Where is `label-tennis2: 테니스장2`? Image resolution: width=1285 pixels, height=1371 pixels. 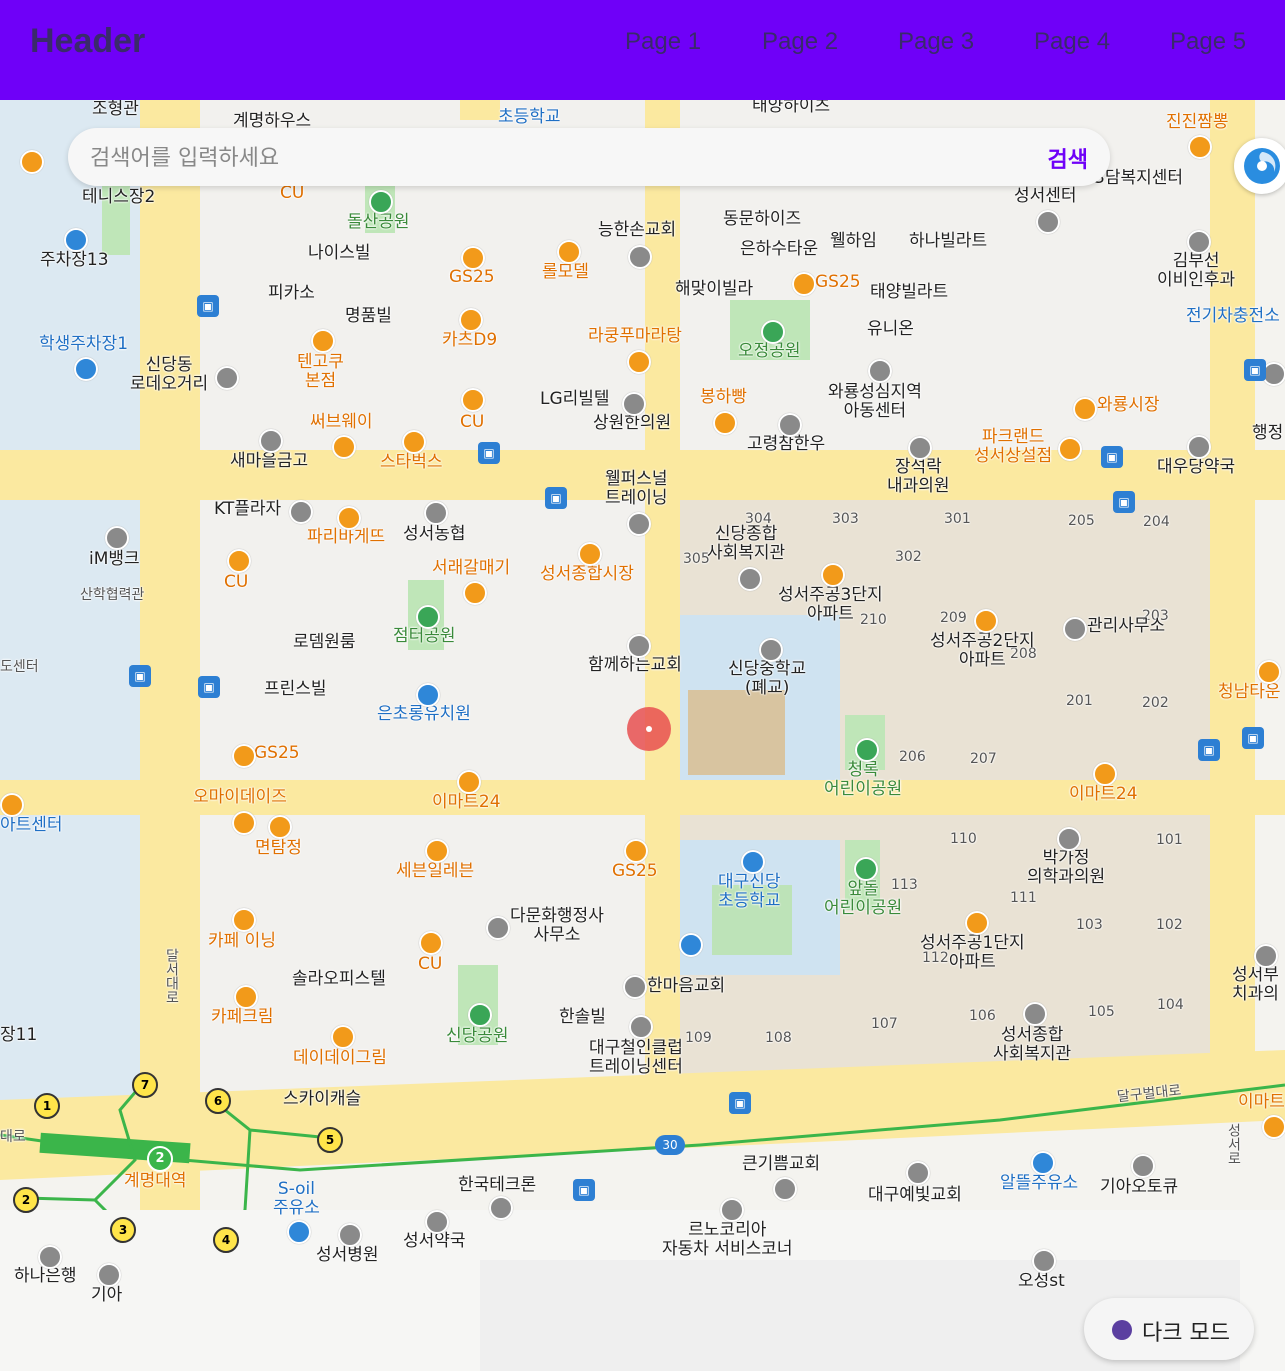
label-tennis2: 테니스장2 is located at coordinates (118, 197).